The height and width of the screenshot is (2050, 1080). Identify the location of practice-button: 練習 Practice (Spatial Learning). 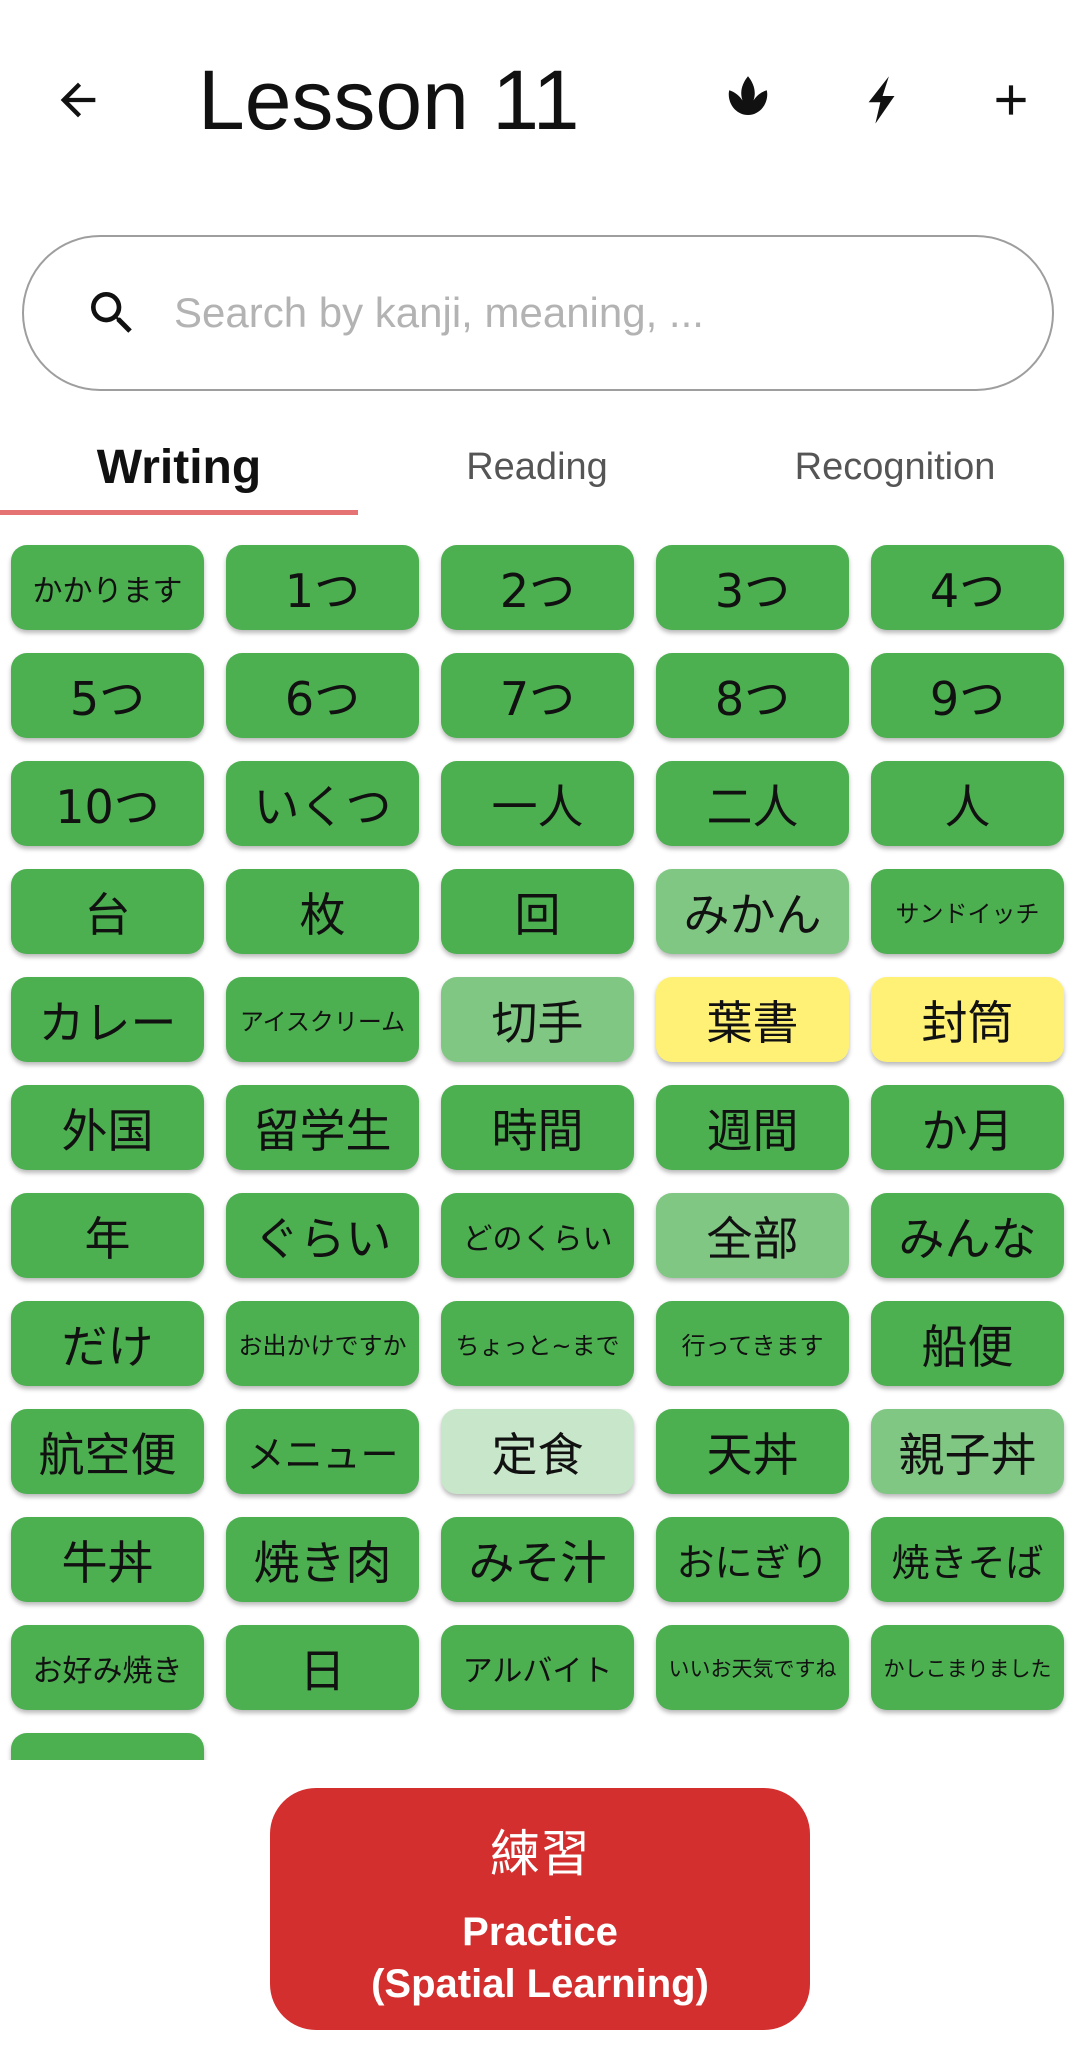
(540, 1909).